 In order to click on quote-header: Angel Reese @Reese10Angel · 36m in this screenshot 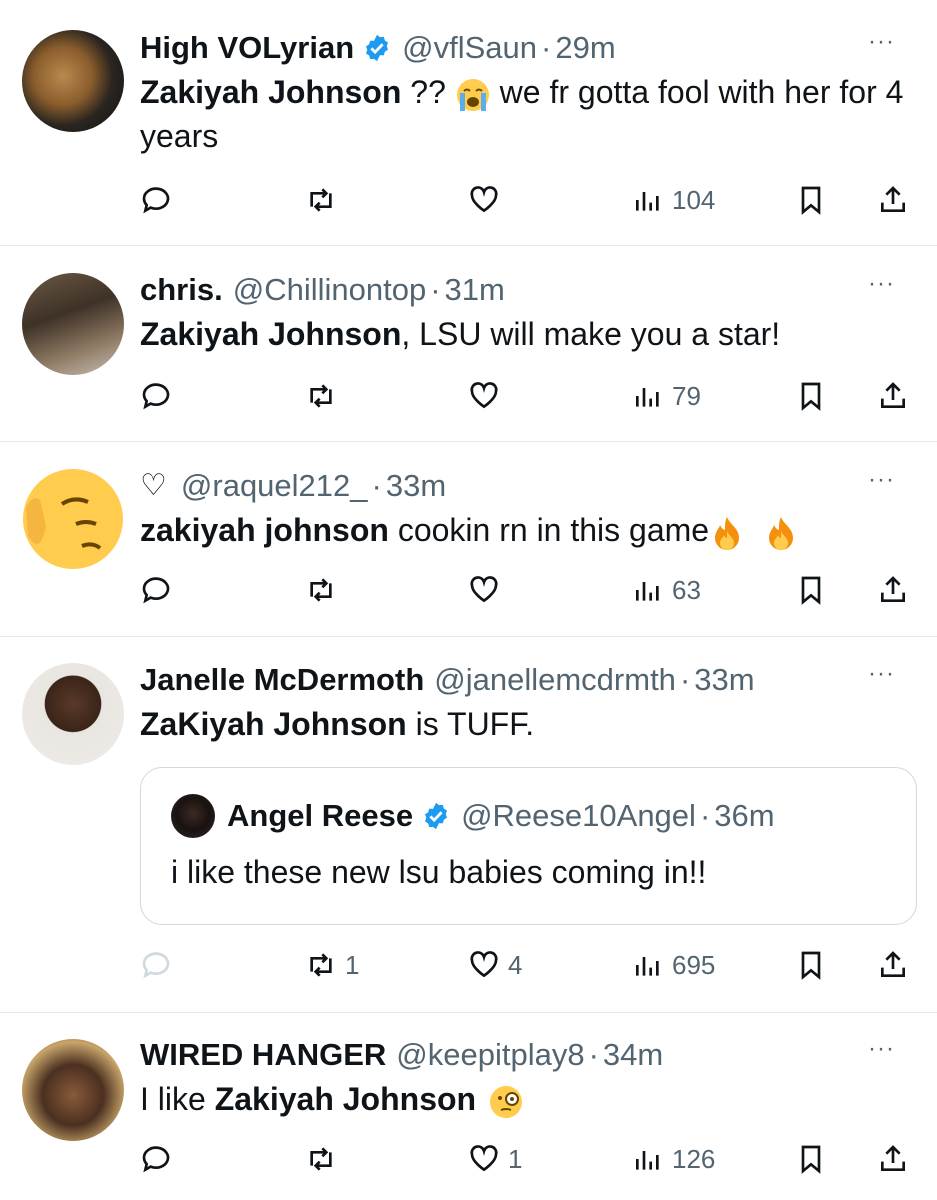, I will do `click(473, 816)`.